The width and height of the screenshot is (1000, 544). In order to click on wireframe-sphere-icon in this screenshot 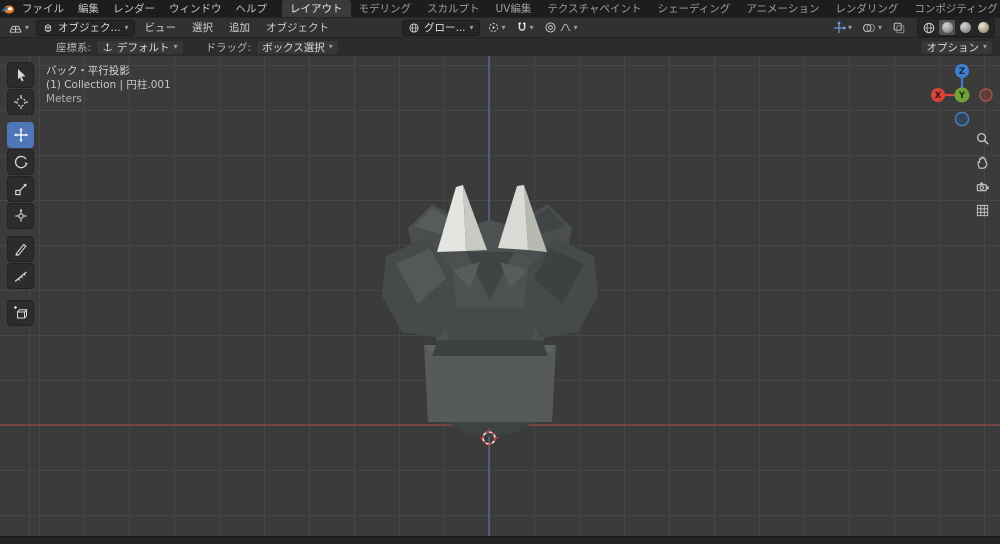, I will do `click(929, 27)`.